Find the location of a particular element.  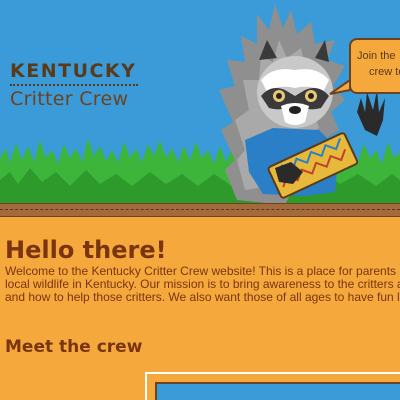

speech-bubble: Join the crew to is located at coordinates (374, 66).